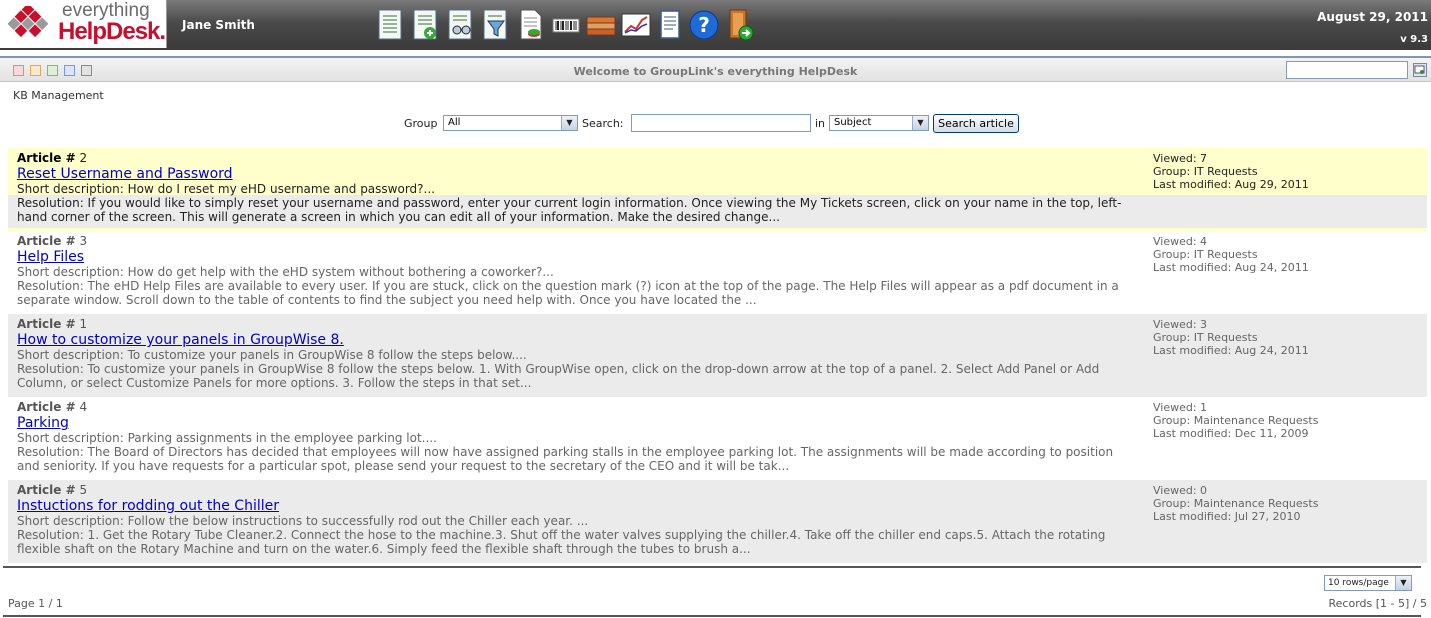  I want to click on group-label: Group, so click(421, 123).